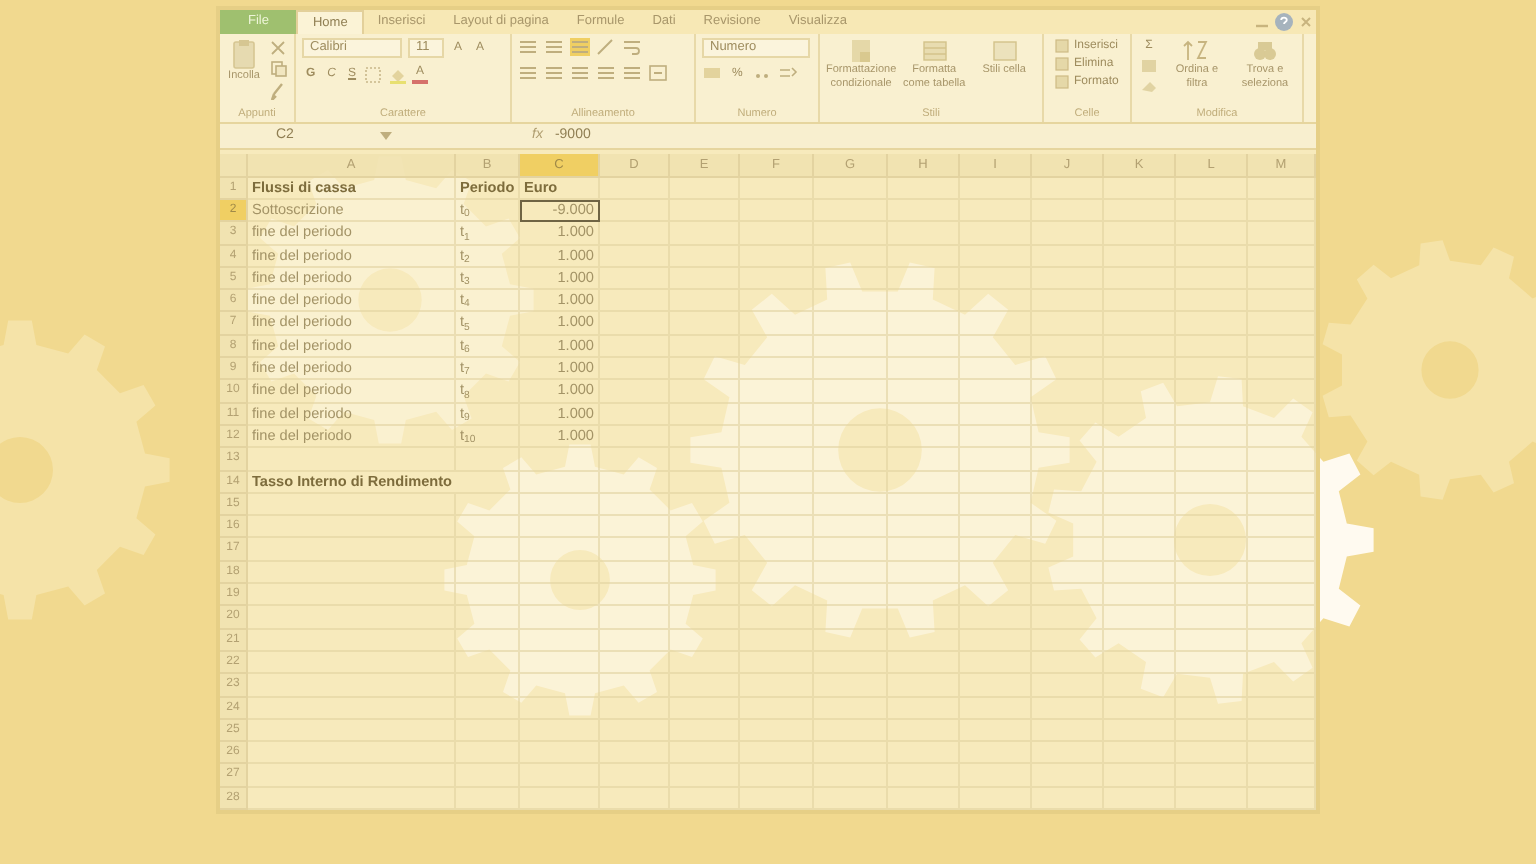 This screenshot has height=864, width=1536. Describe the element at coordinates (386, 136) in the screenshot. I see `dropdown-icon` at that location.